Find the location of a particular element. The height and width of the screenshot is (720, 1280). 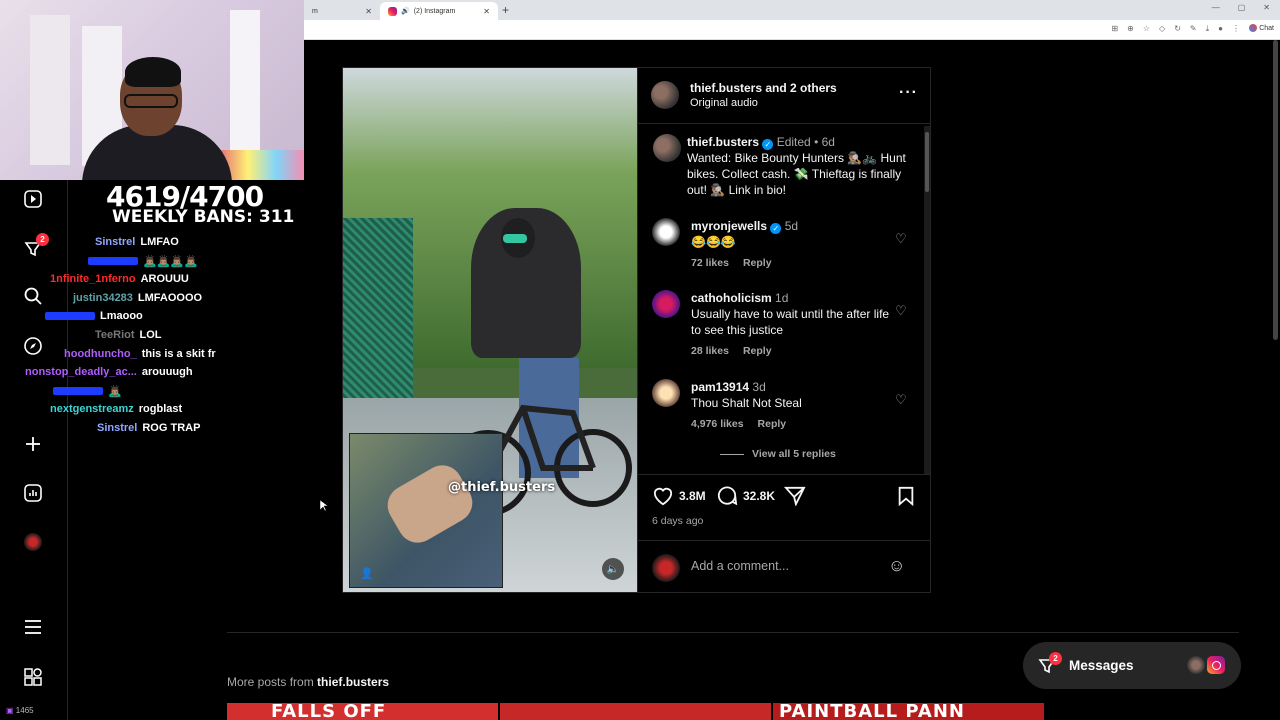

divider is located at coordinates (784, 474).